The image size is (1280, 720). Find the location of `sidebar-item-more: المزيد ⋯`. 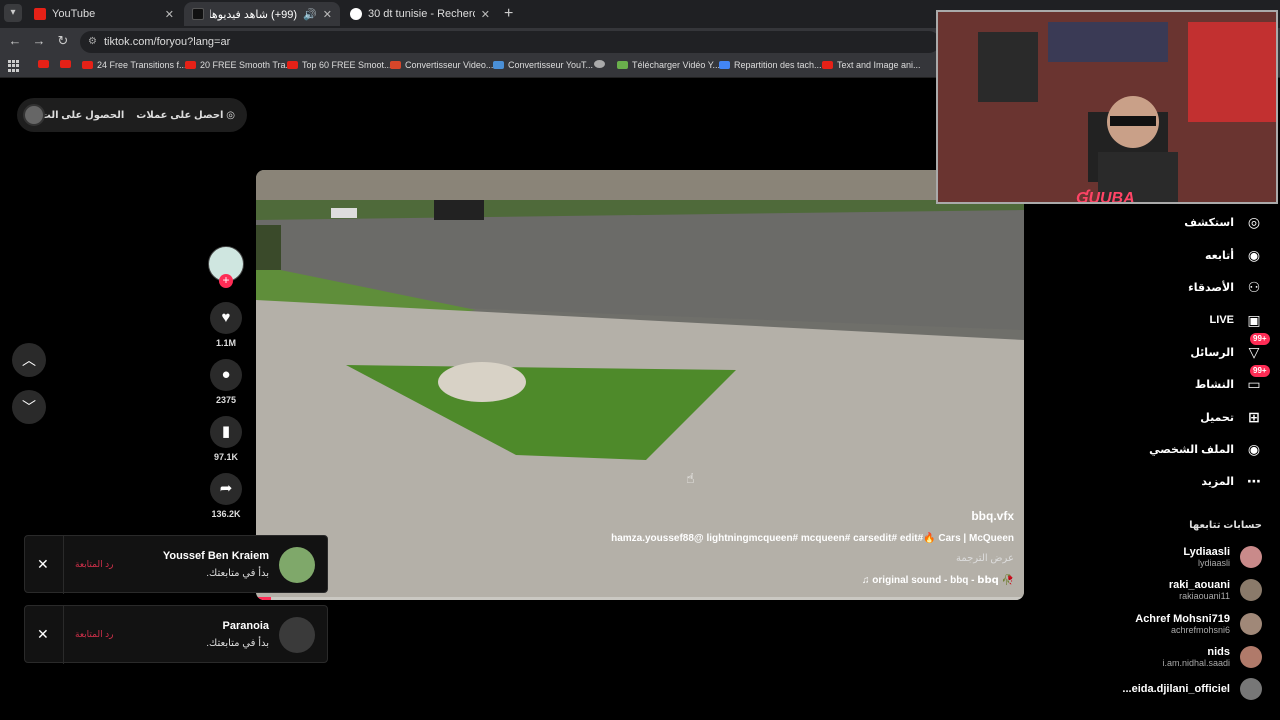

sidebar-item-more: المزيد ⋯ is located at coordinates (1232, 481).